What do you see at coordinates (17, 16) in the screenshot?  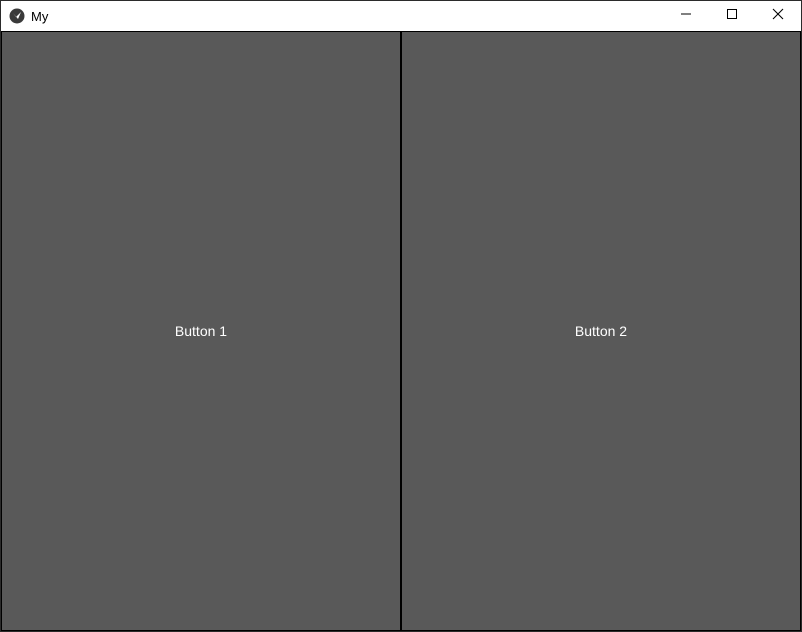 I see `kivy-logo-icon` at bounding box center [17, 16].